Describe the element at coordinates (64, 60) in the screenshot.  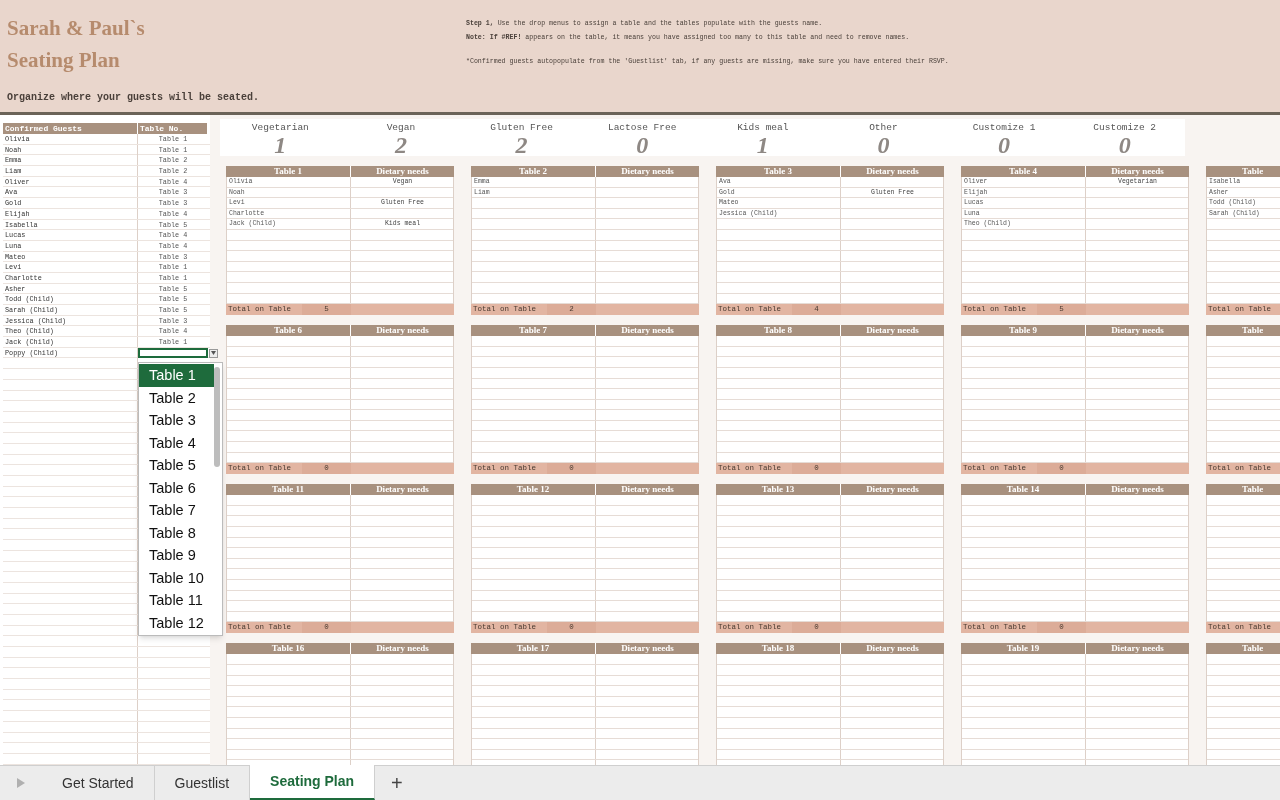
I see `title: Seating Plan` at that location.